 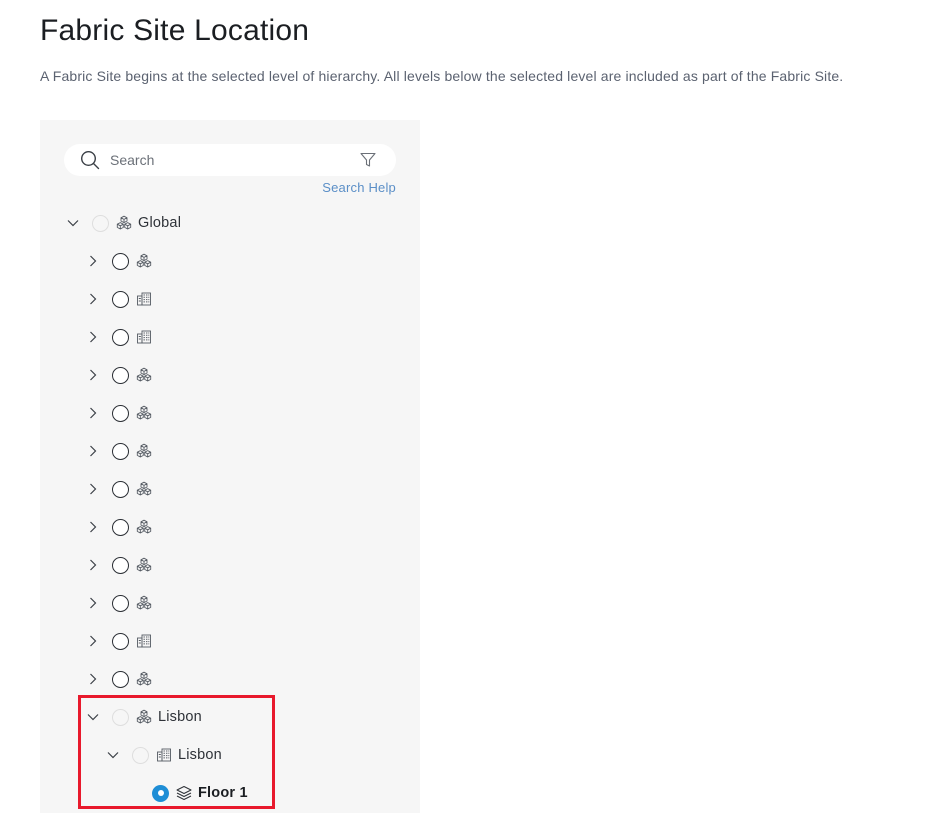 I want to click on tree-node-global: Global, so click(x=123, y=223).